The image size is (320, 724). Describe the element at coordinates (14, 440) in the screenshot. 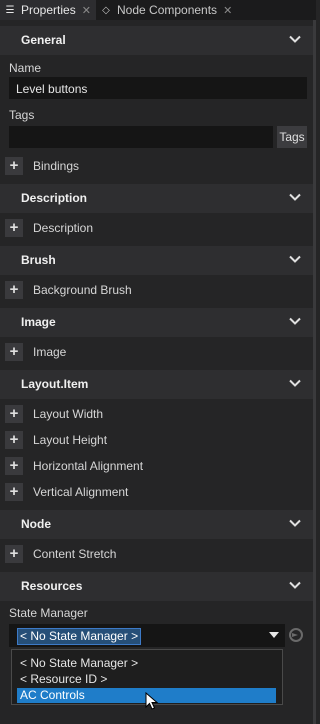

I see `add-layout-height-button: +` at that location.